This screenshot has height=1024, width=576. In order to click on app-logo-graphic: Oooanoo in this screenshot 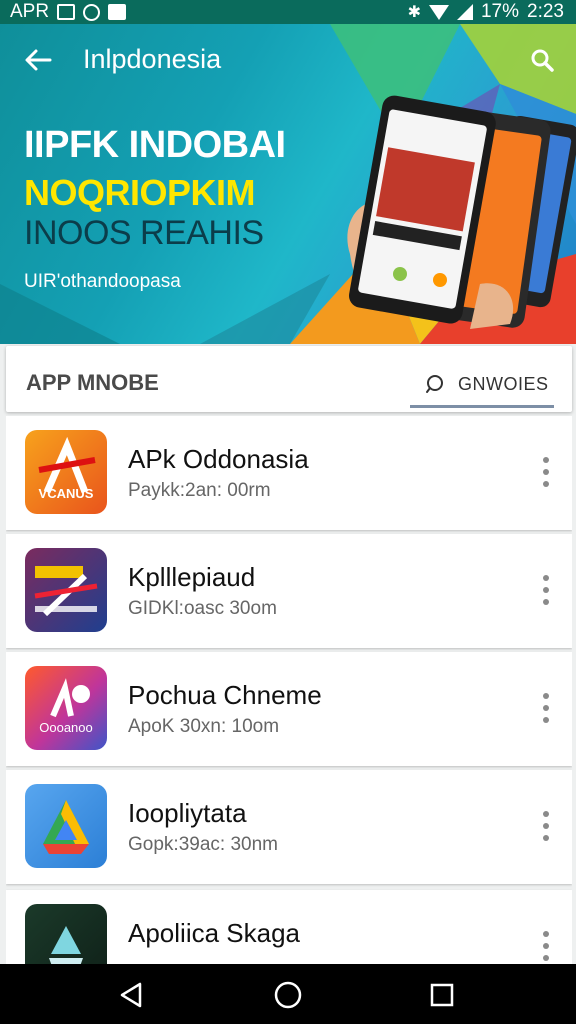, I will do `click(66, 706)`.